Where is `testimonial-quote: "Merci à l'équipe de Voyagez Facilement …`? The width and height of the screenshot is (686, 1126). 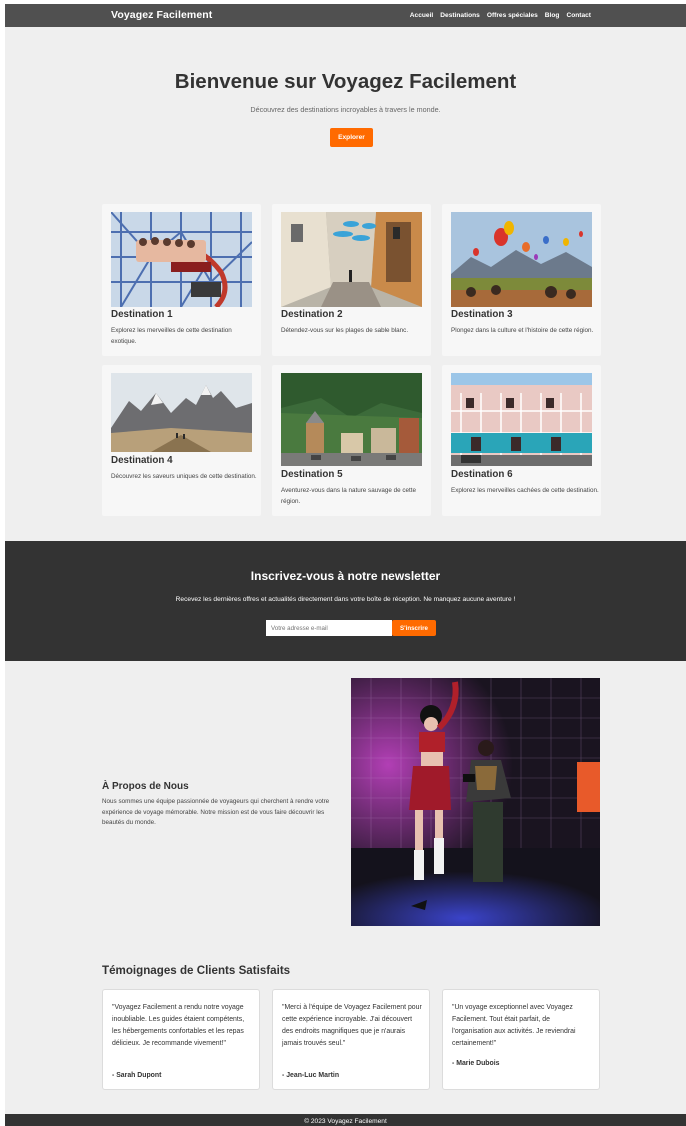
testimonial-quote: "Merci à l'équipe de Voyagez Facilement … is located at coordinates (352, 1025).